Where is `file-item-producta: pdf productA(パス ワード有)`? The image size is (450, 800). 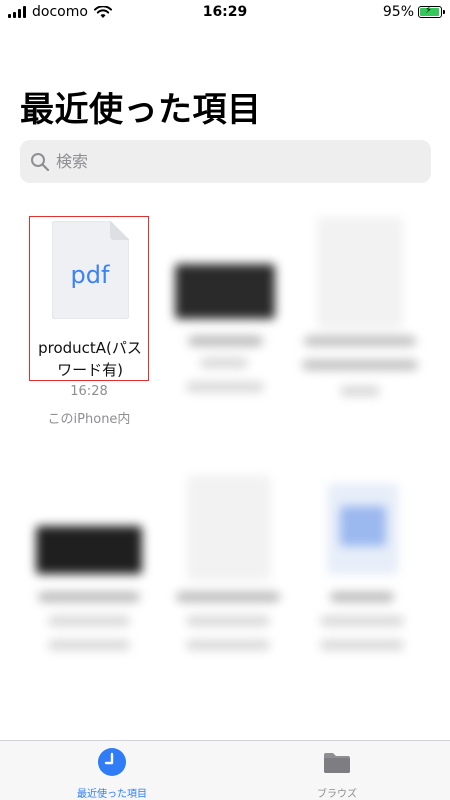 file-item-producta: pdf productA(パス ワード有) is located at coordinates (89, 298).